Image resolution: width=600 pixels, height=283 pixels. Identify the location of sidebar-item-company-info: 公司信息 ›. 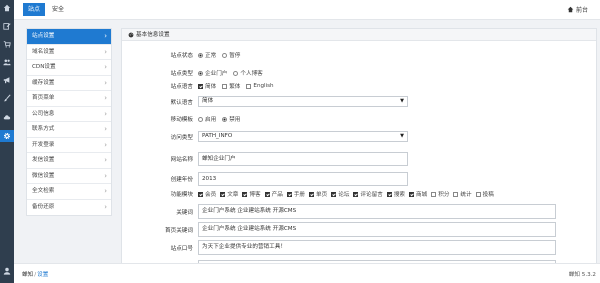
(69, 114).